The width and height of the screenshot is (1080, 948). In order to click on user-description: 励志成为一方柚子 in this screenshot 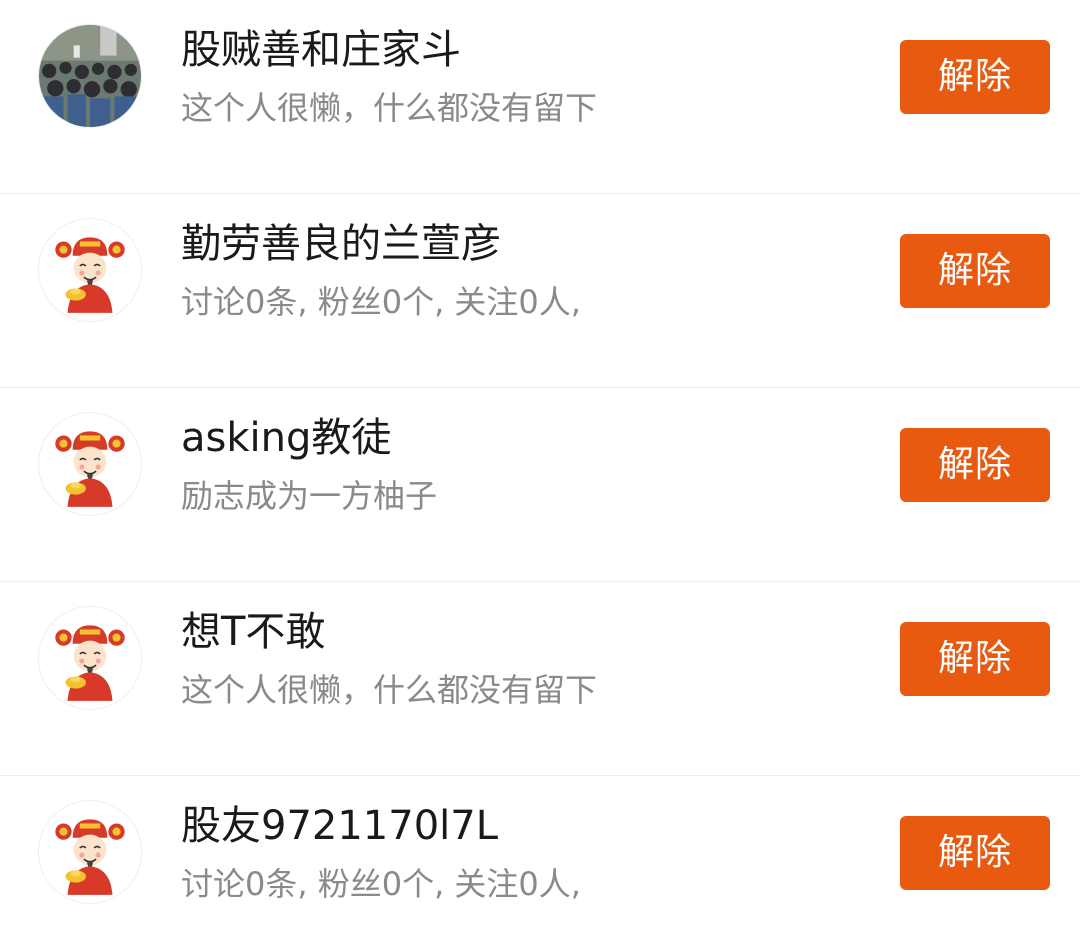, I will do `click(309, 496)`.